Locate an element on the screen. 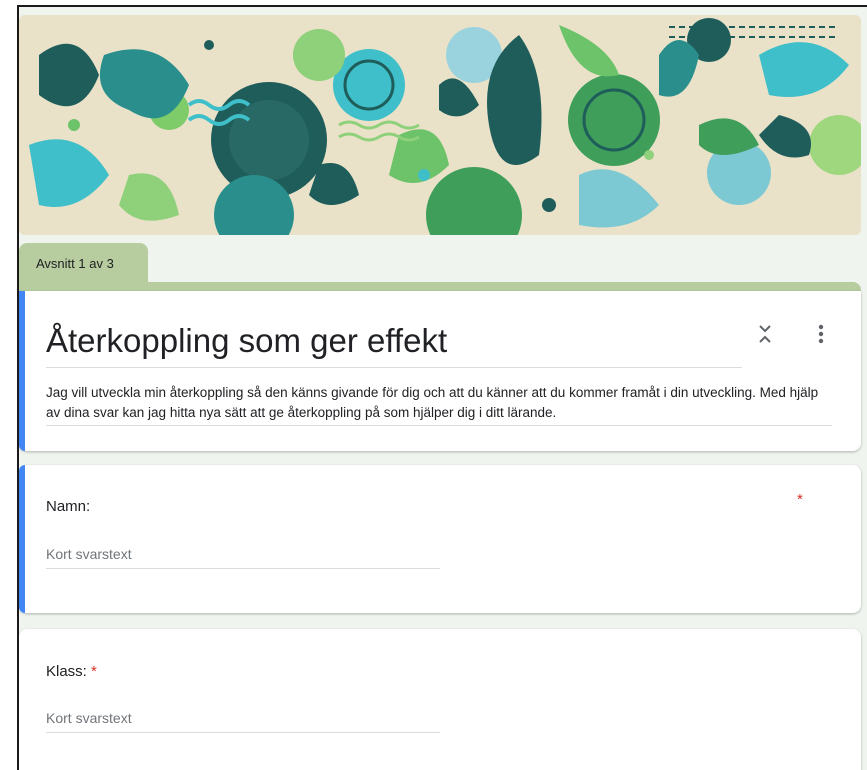 This screenshot has height=770, width=867. collapse-section-icon is located at coordinates (765, 334).